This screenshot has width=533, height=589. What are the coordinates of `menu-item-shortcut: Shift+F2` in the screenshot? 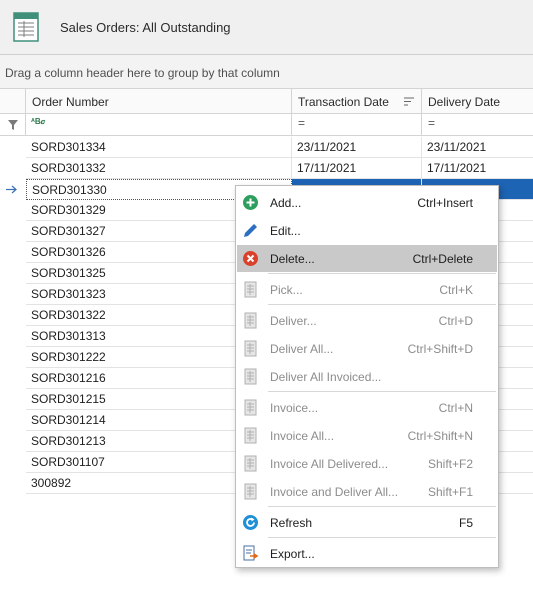 It's located at (450, 464).